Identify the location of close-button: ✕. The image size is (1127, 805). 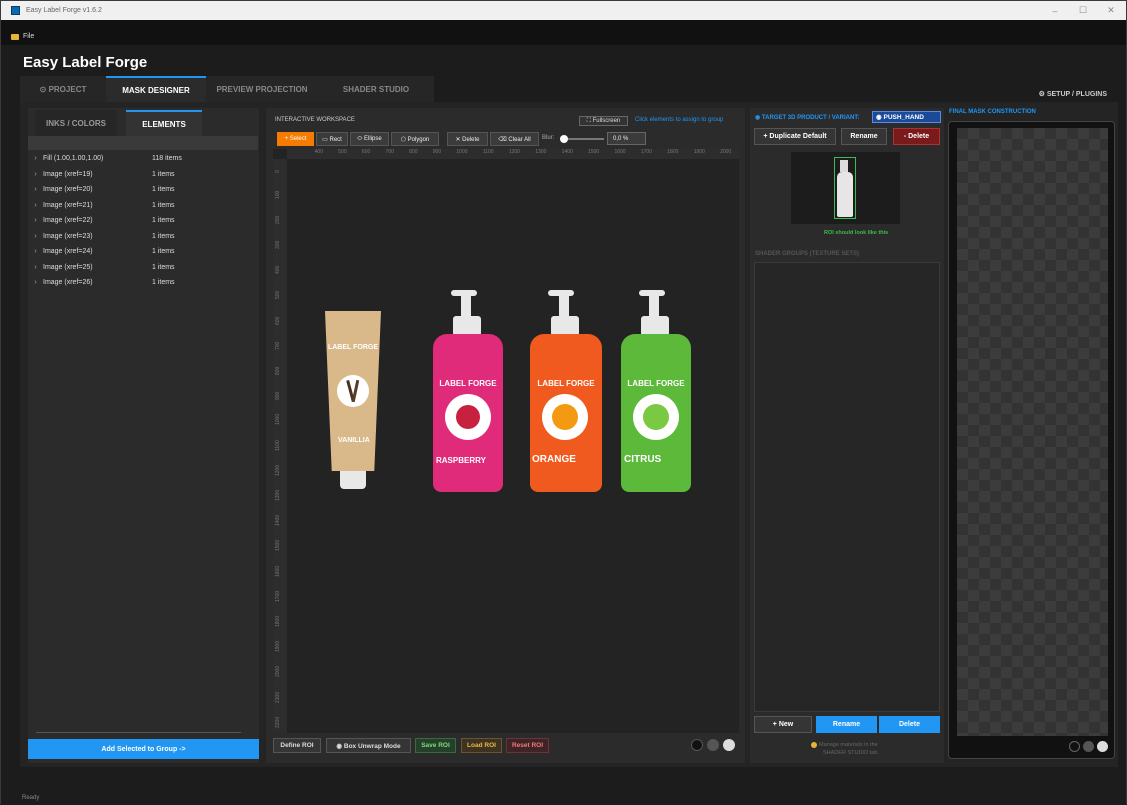
(1111, 10).